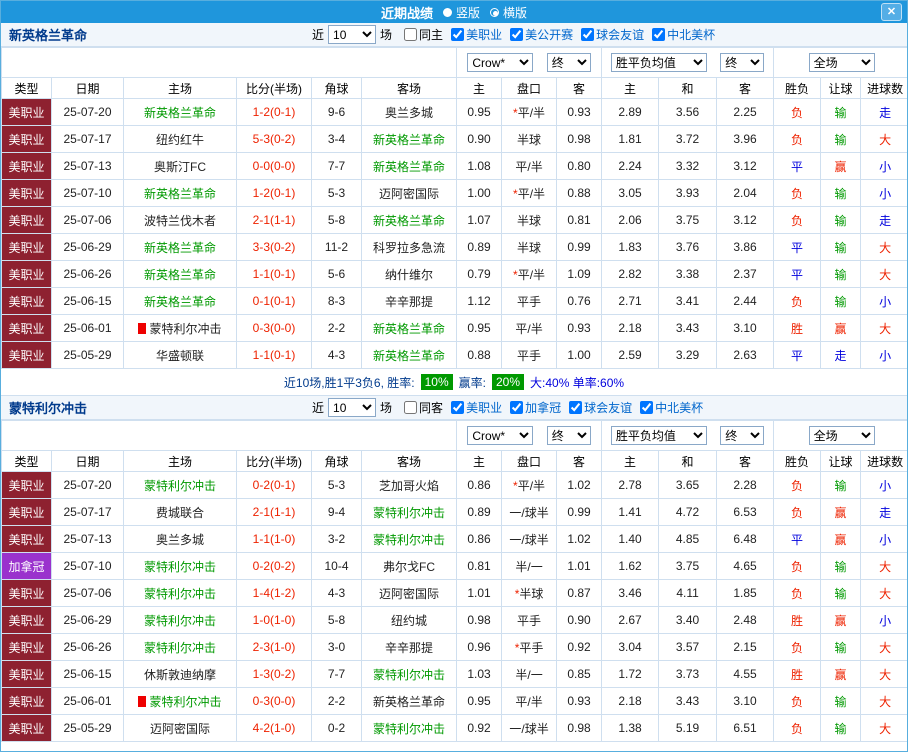 The height and width of the screenshot is (752, 908). What do you see at coordinates (579, 328) in the screenshot?
I see `away-handicap-odds-cell: 0.93` at bounding box center [579, 328].